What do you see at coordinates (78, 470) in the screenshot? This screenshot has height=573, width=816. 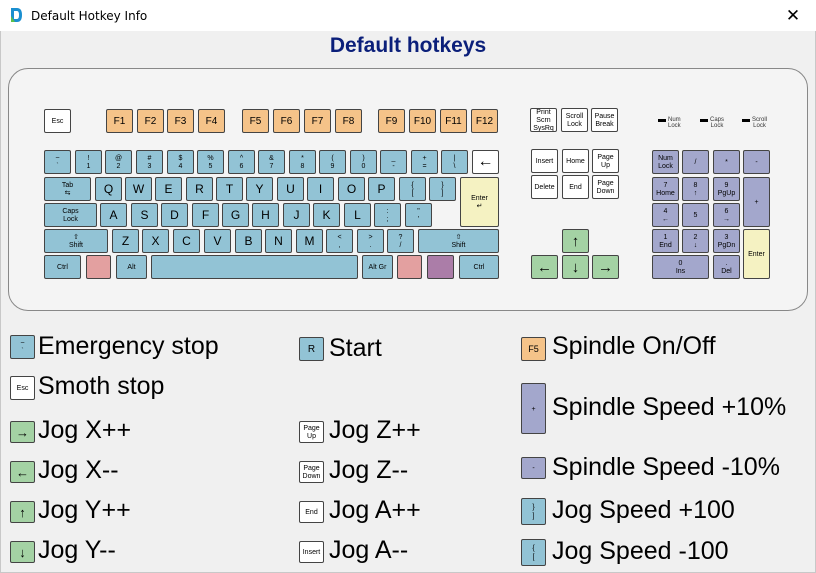 I see `legend-label-jog-x-minus: Jog X--` at bounding box center [78, 470].